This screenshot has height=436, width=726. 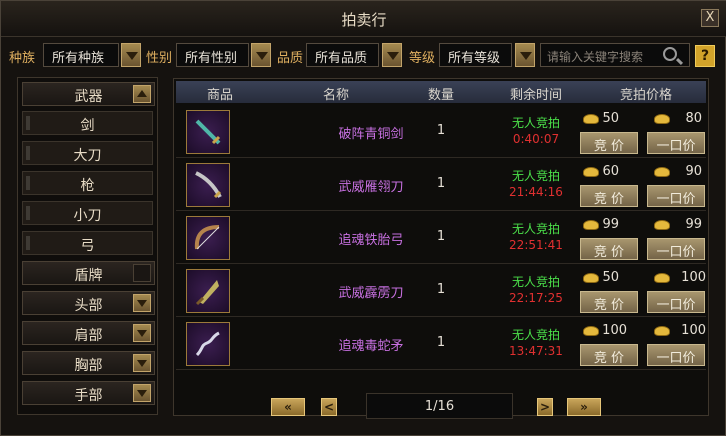 What do you see at coordinates (536, 245) in the screenshot?
I see `time-remaining: 22:51:41` at bounding box center [536, 245].